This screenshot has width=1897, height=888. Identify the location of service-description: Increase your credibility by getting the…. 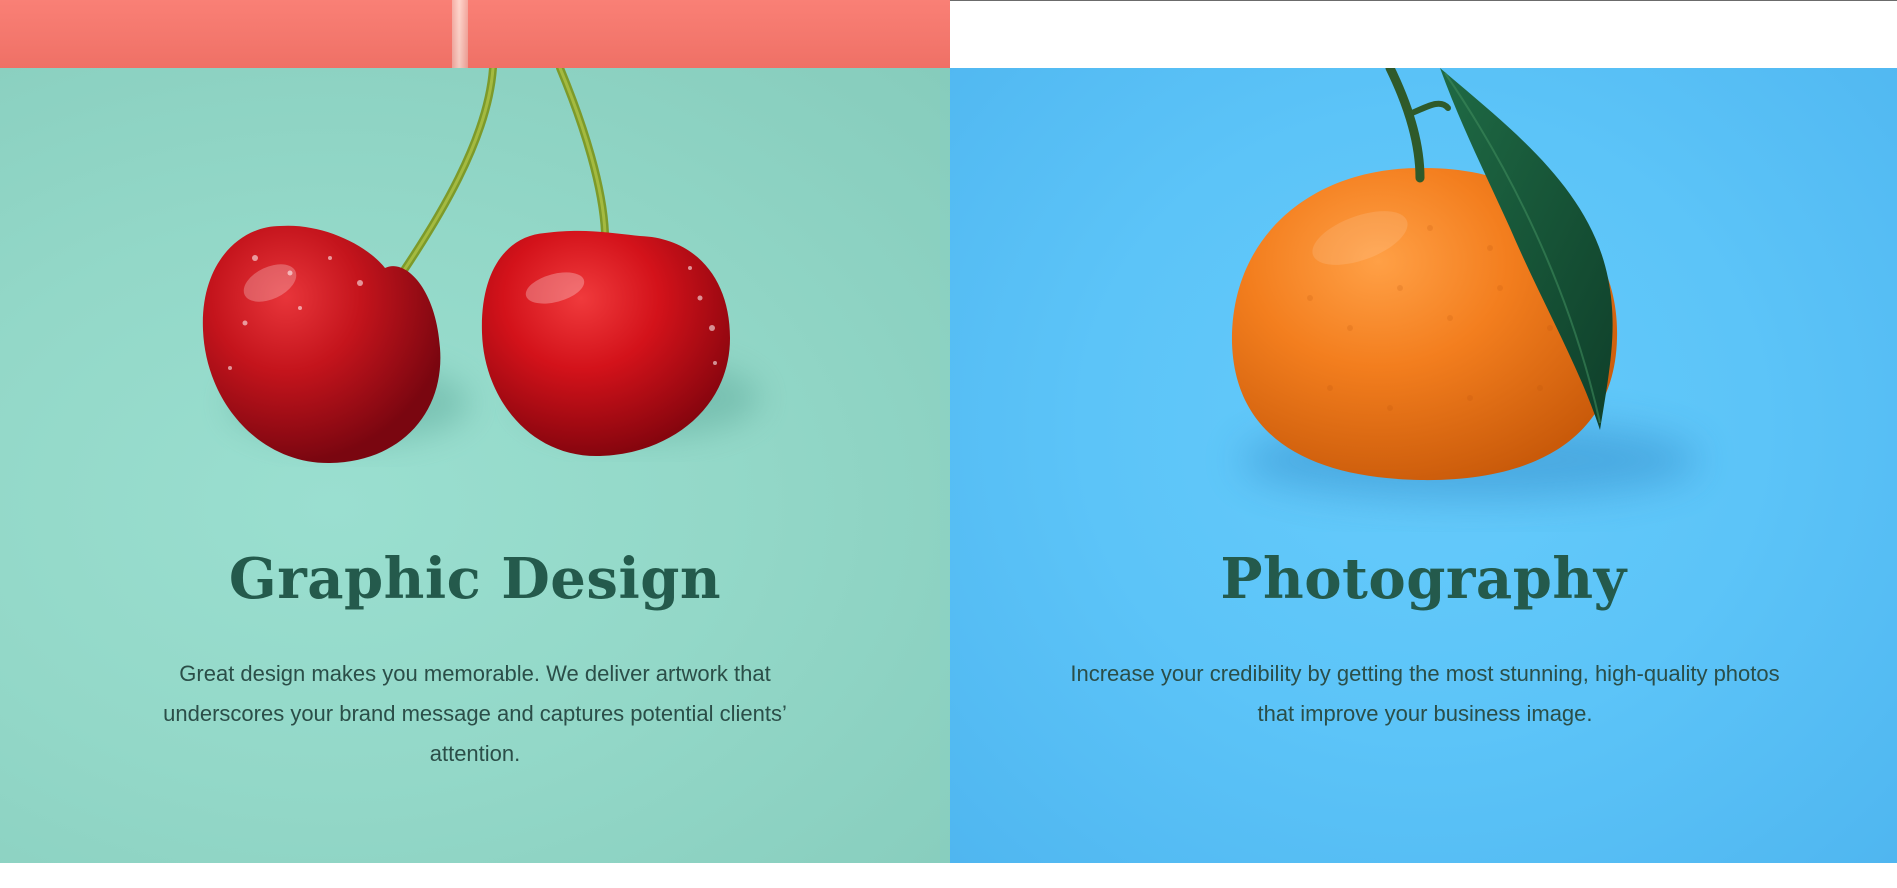
(1425, 693).